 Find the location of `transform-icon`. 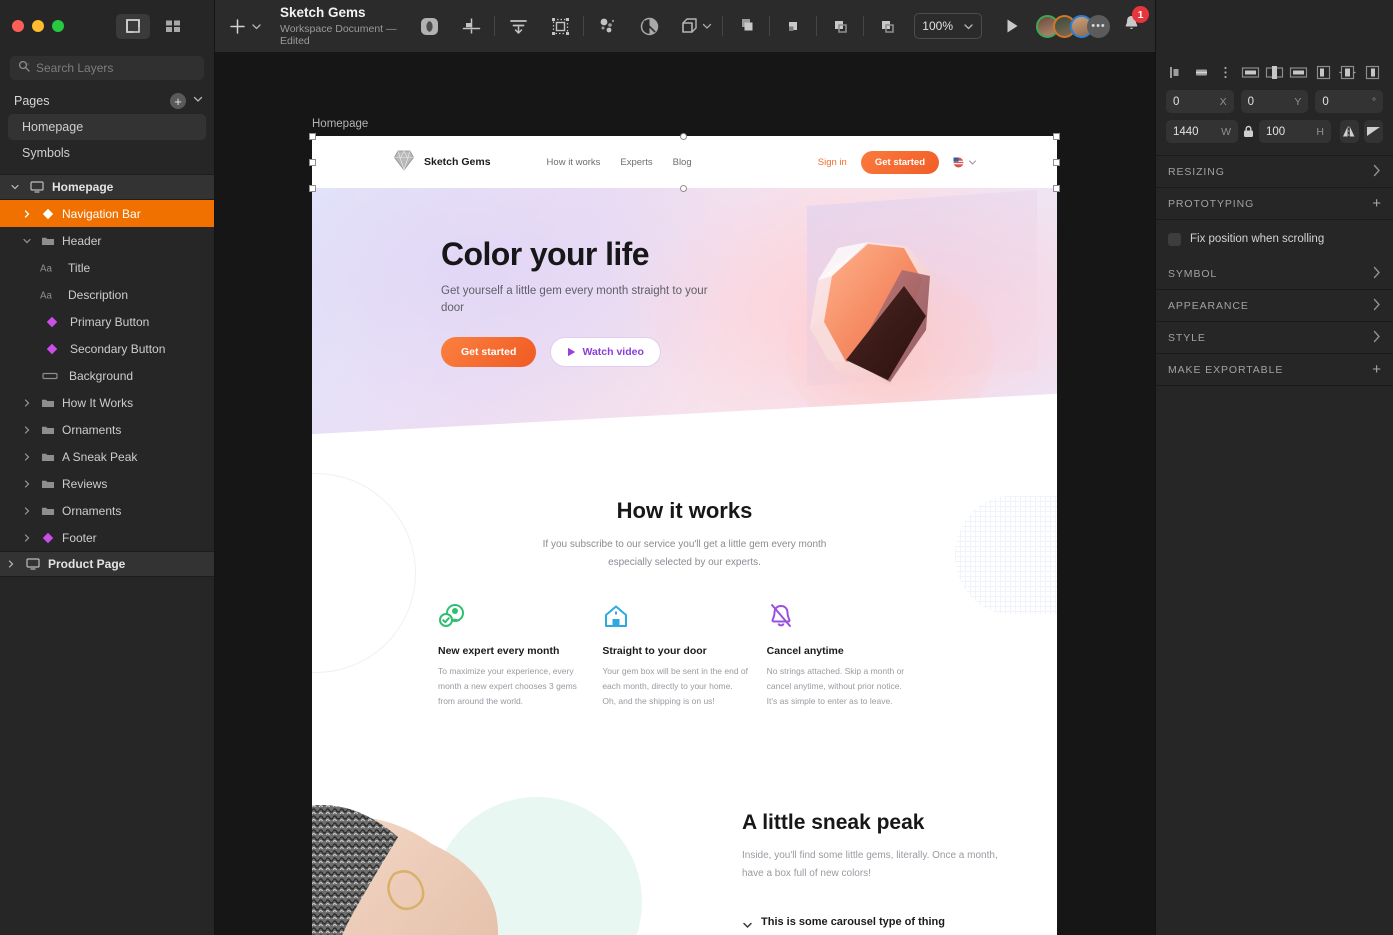

transform-icon is located at coordinates (695, 26).